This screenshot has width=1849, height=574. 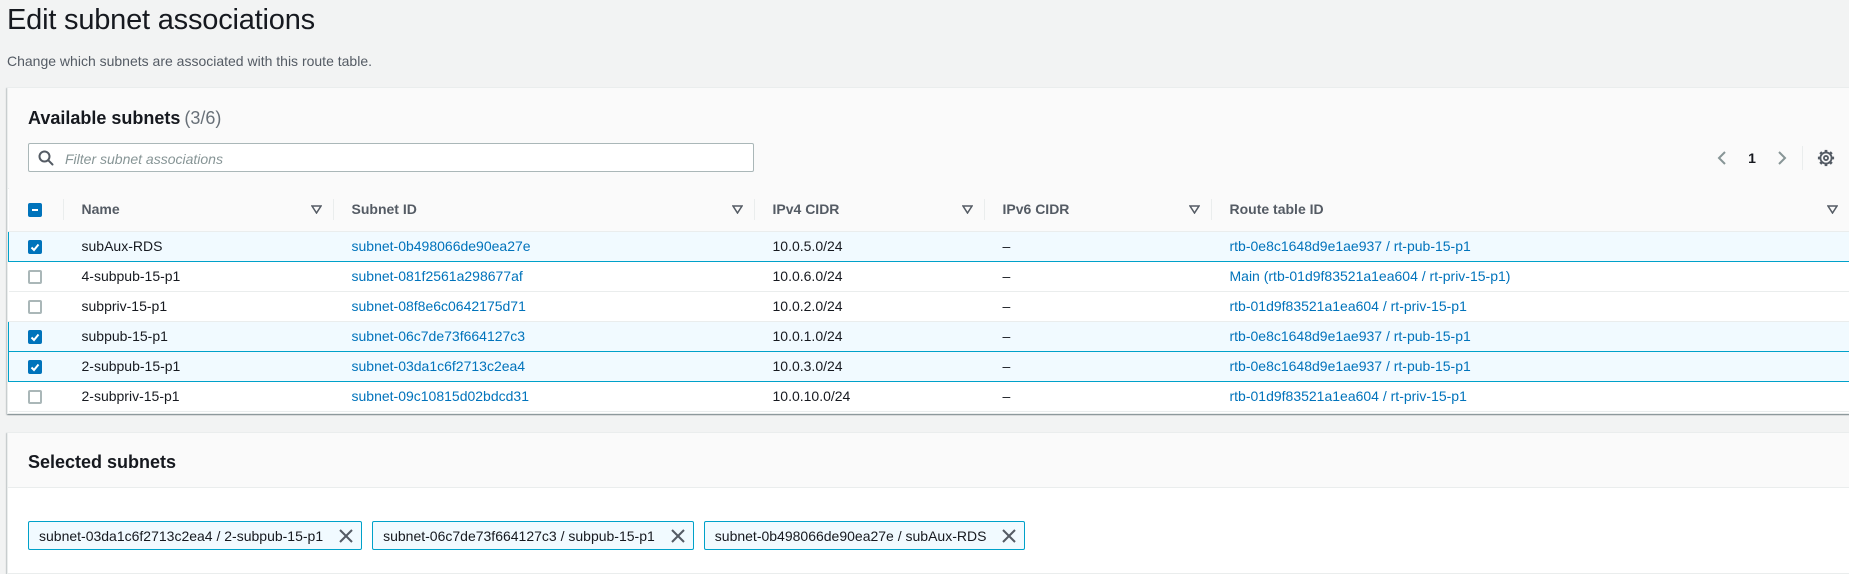 What do you see at coordinates (1530, 209) in the screenshot?
I see `column-header-route-table-id: Route table ID` at bounding box center [1530, 209].